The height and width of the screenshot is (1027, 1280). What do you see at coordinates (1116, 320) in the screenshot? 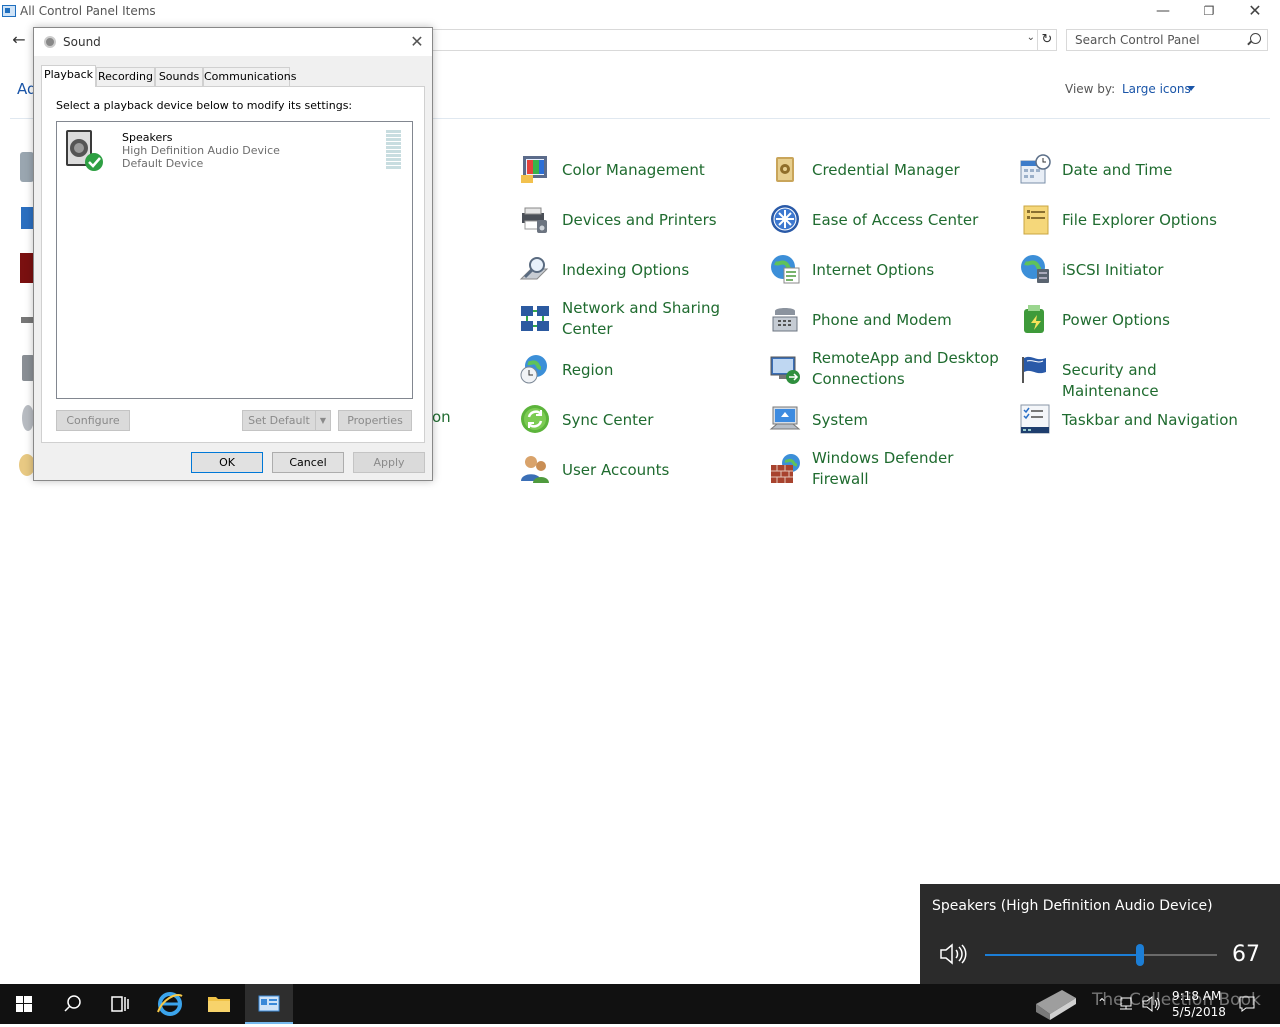
I see `item-label: Power Options` at bounding box center [1116, 320].